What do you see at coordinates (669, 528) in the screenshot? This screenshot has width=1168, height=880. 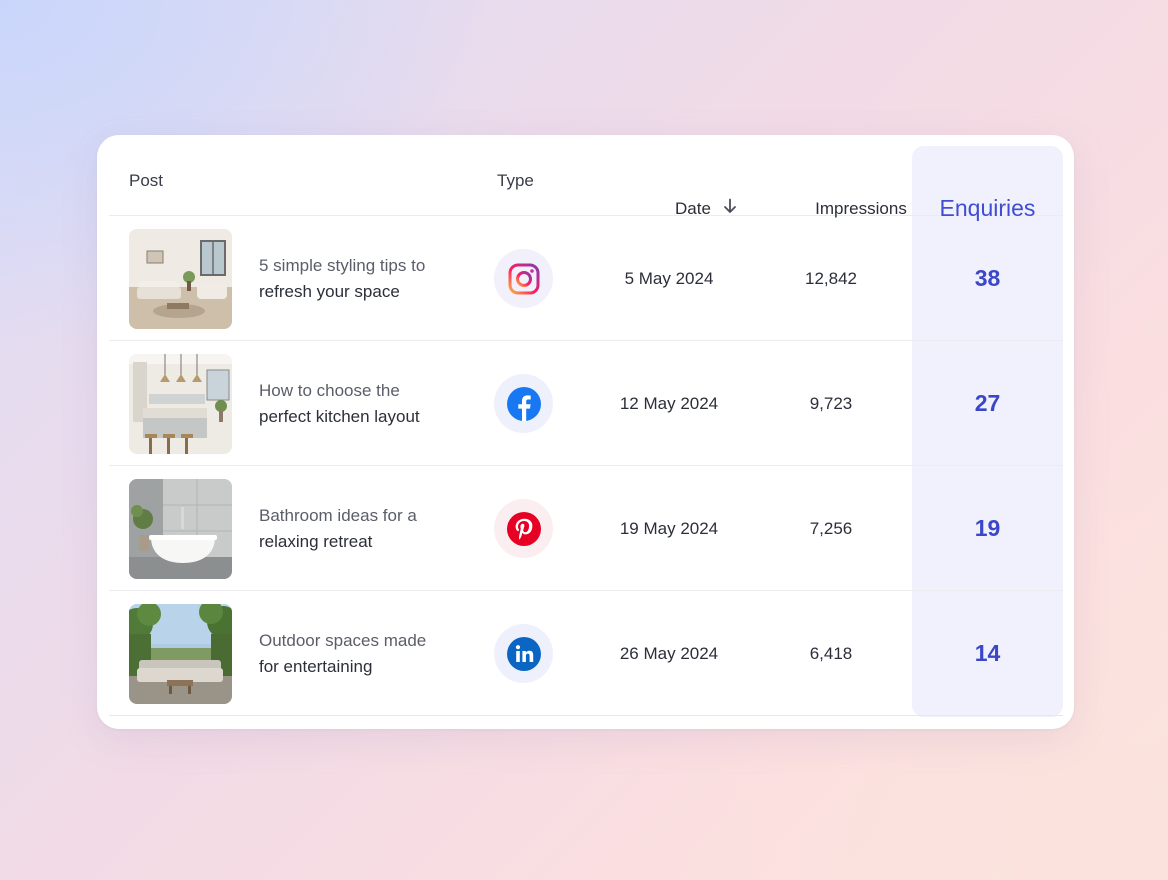 I see `post-date: 19 May 2024` at bounding box center [669, 528].